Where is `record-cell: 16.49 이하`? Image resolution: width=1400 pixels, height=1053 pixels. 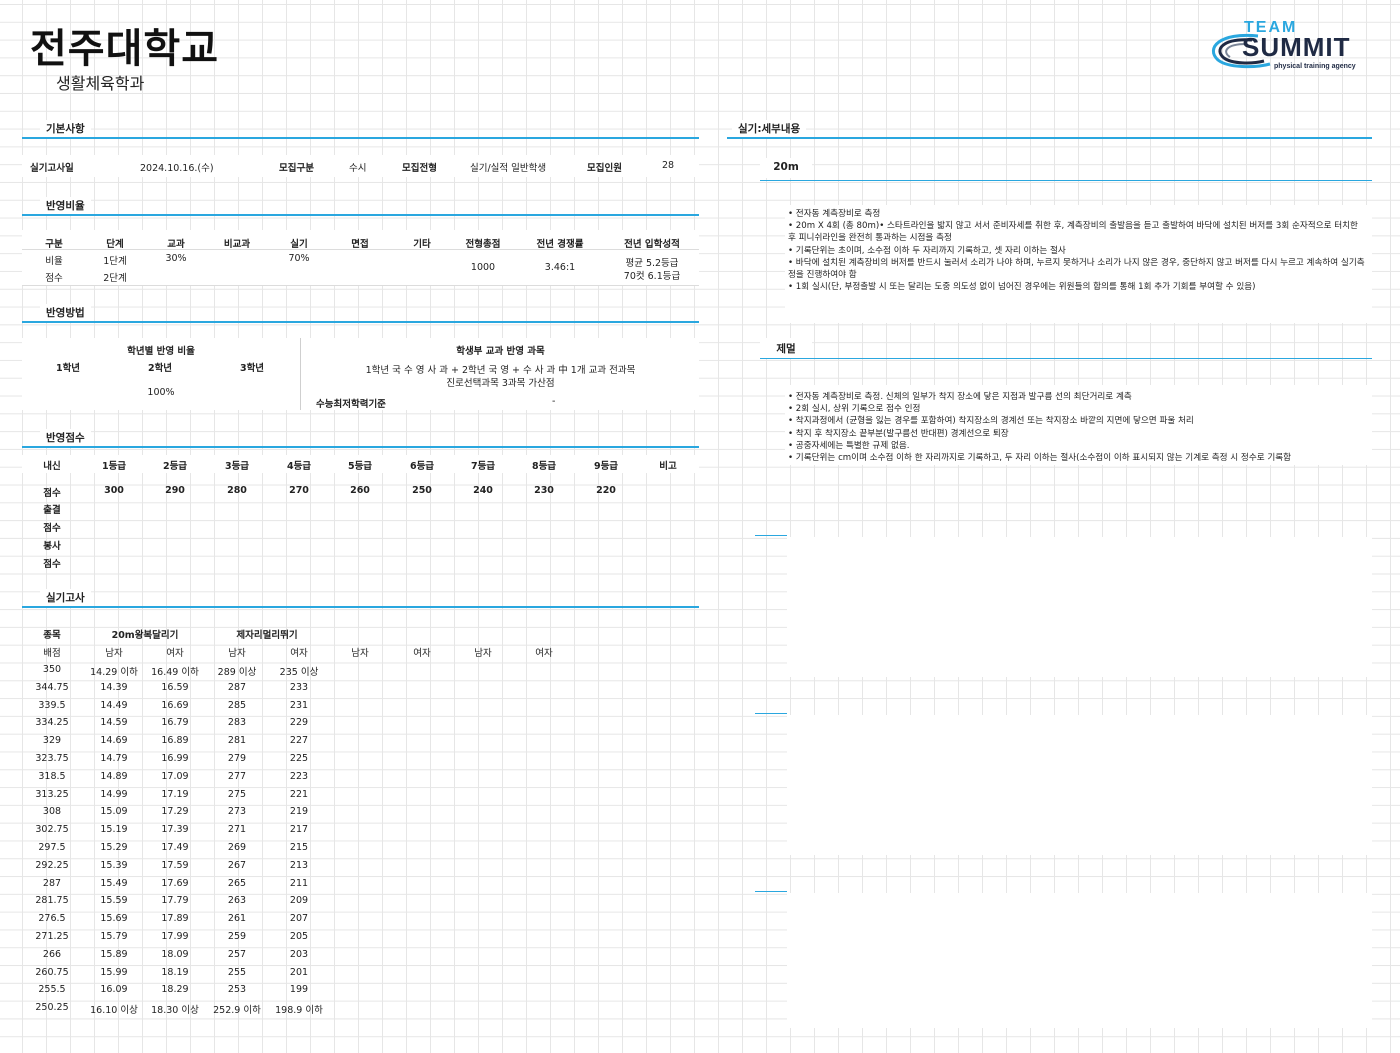 record-cell: 16.49 이하 is located at coordinates (175, 672).